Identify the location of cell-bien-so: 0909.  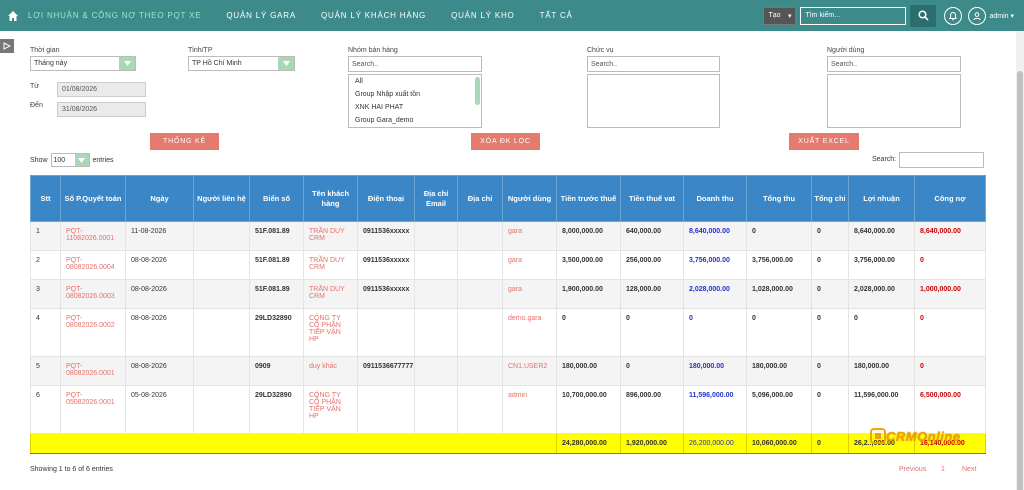
(276, 371).